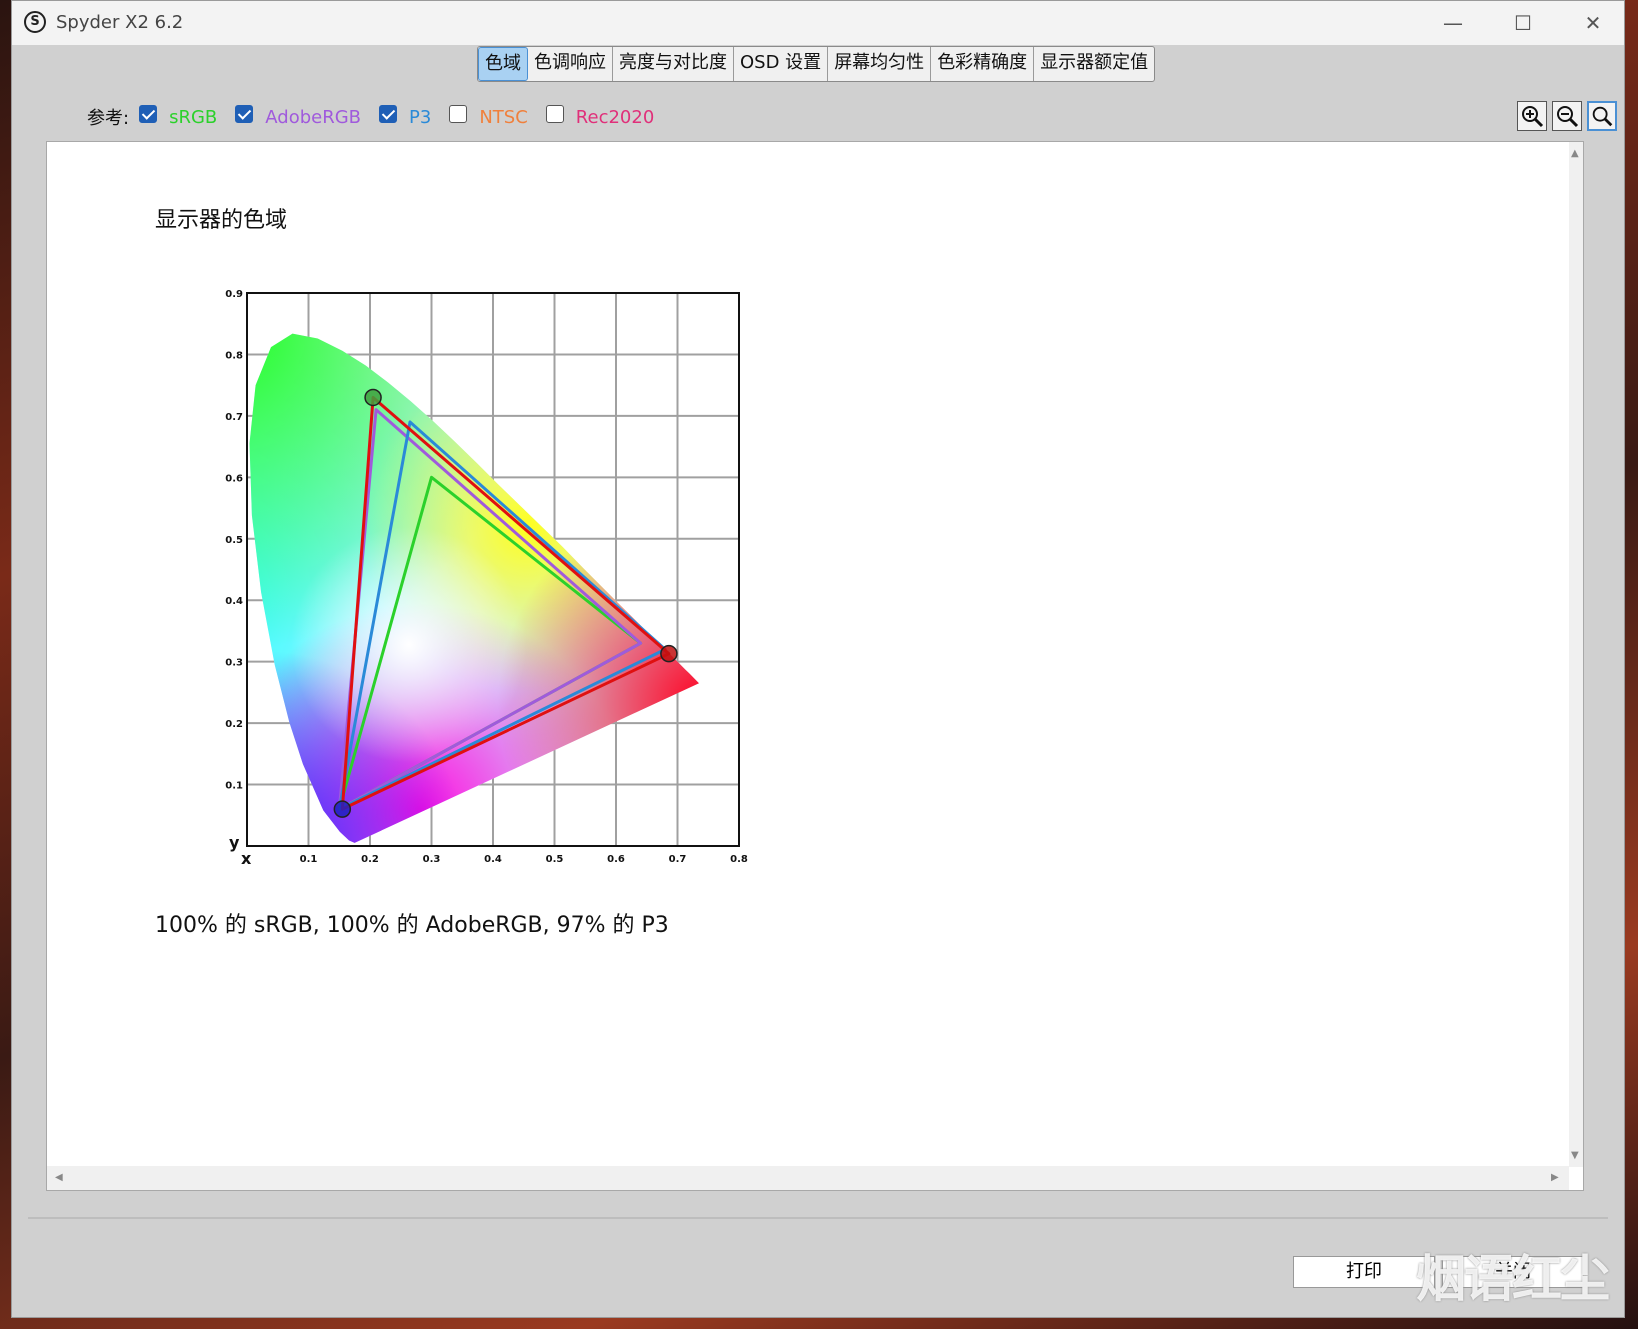  What do you see at coordinates (1523, 23) in the screenshot?
I see `maximize-button: ☐` at bounding box center [1523, 23].